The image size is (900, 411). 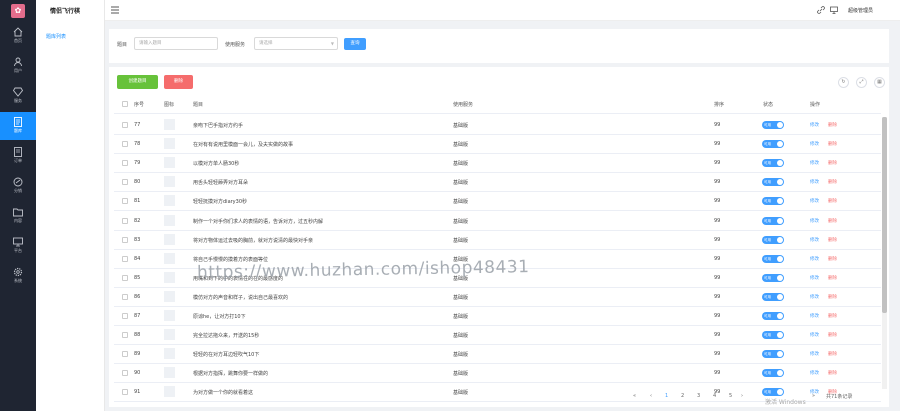 I want to click on nav-item-document: 题库, so click(x=18, y=126).